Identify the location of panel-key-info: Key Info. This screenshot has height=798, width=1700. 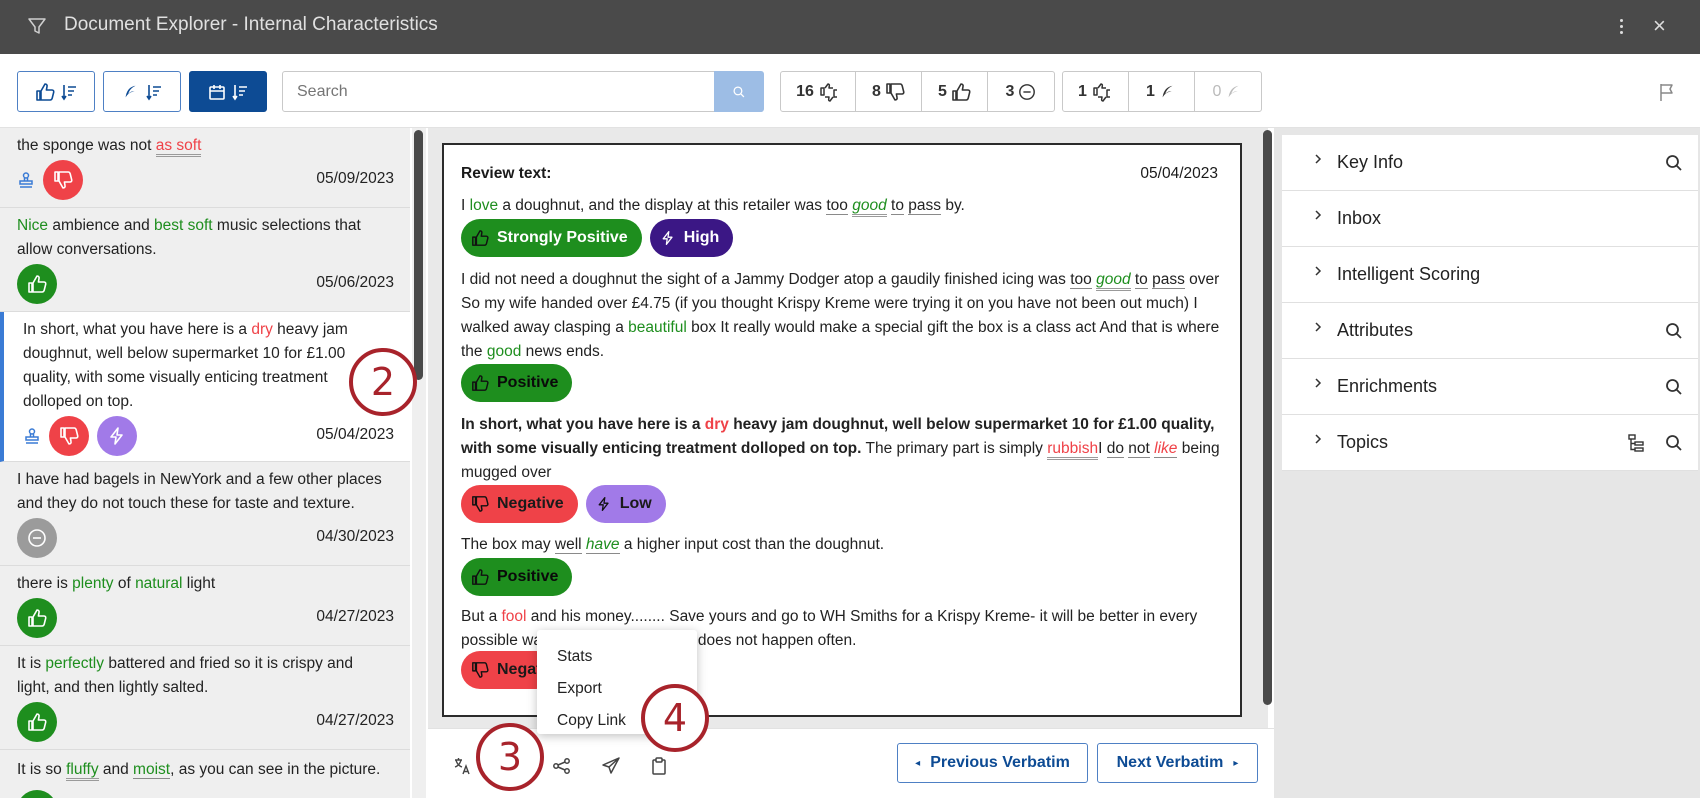
(1490, 163).